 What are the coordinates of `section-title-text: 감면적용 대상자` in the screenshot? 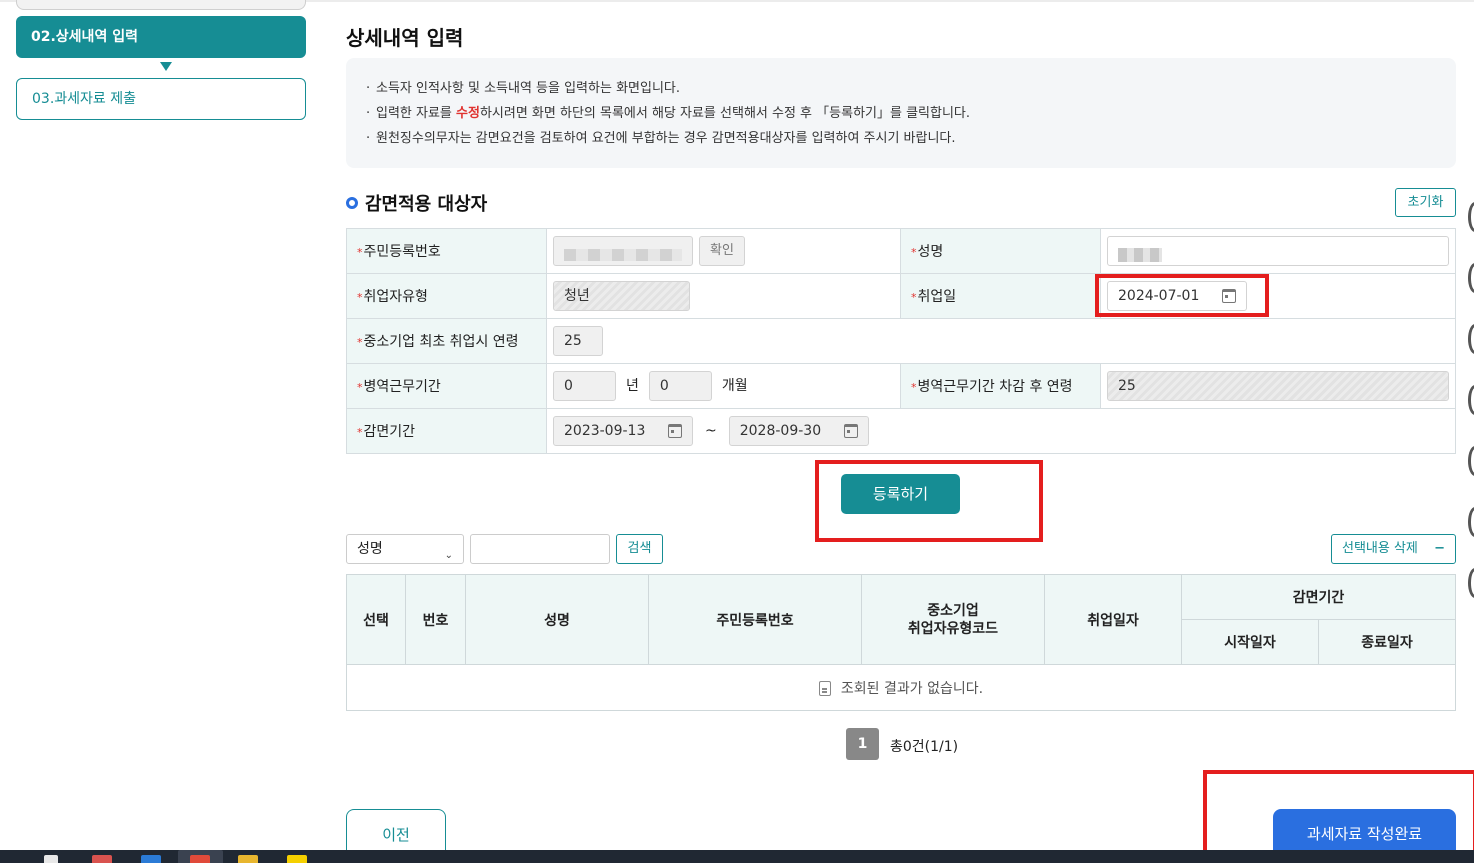 It's located at (426, 204).